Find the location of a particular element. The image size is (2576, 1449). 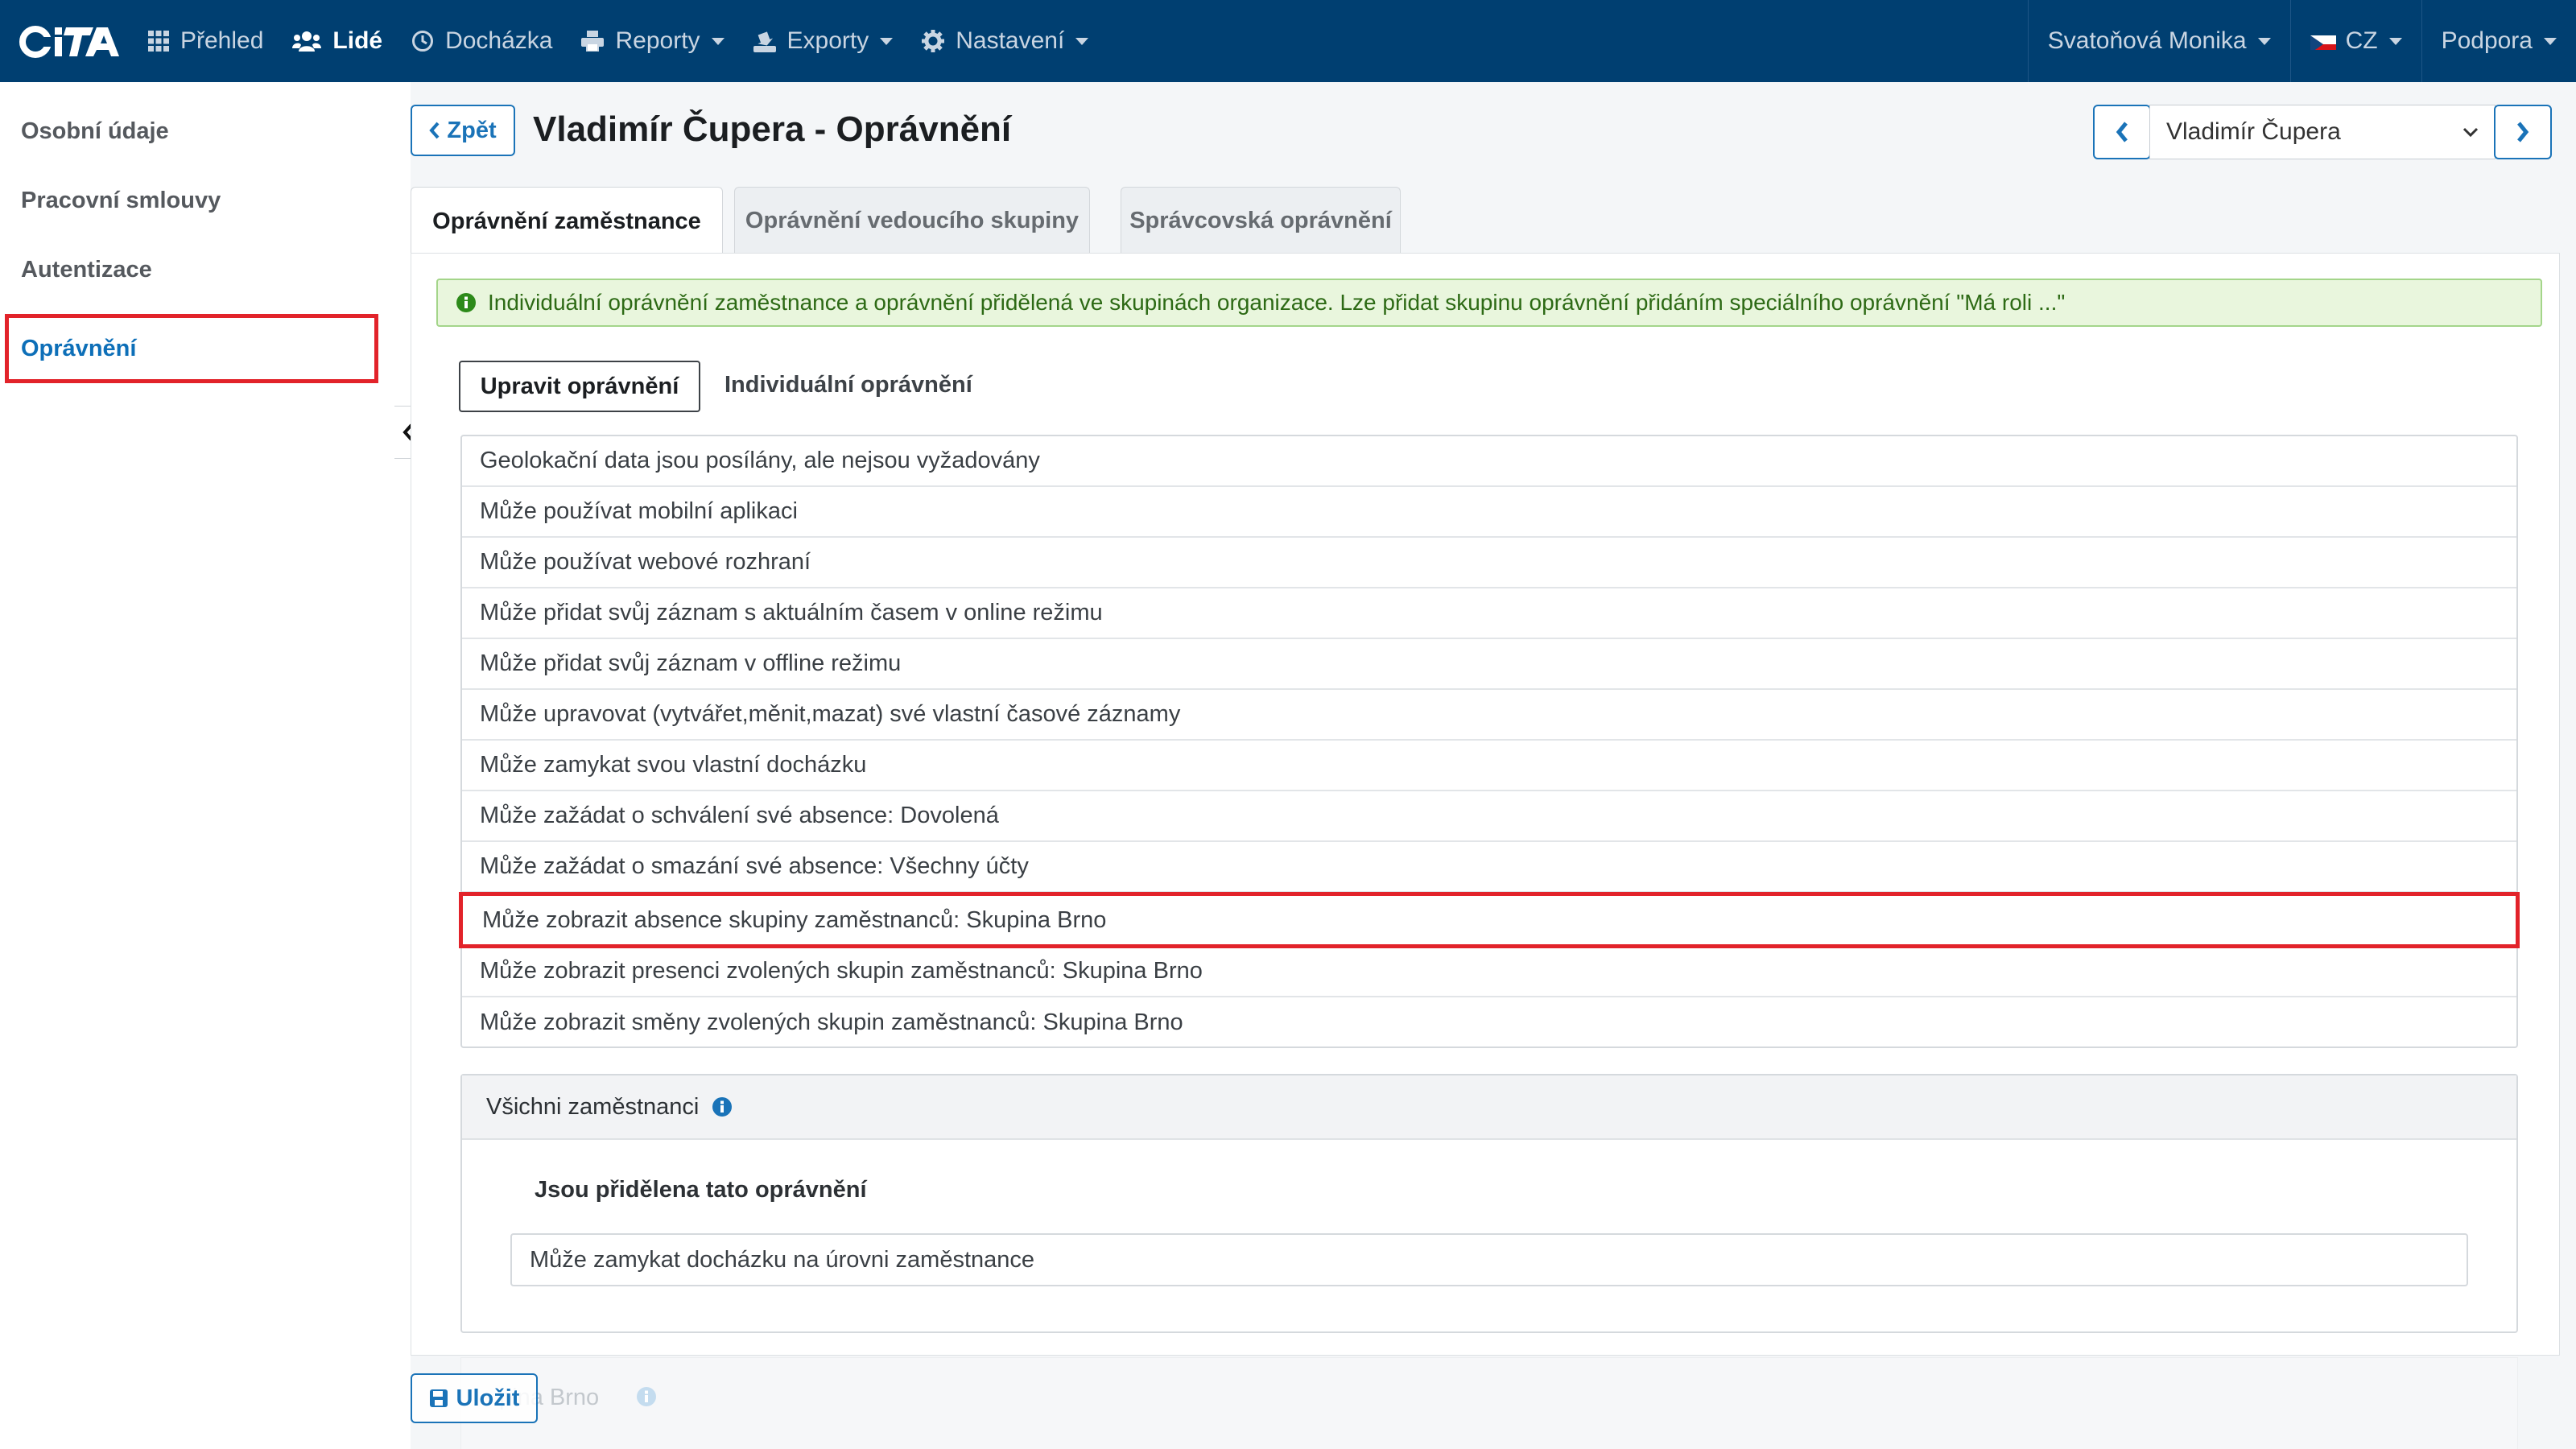

support-menu: Podpora is located at coordinates (2498, 41).